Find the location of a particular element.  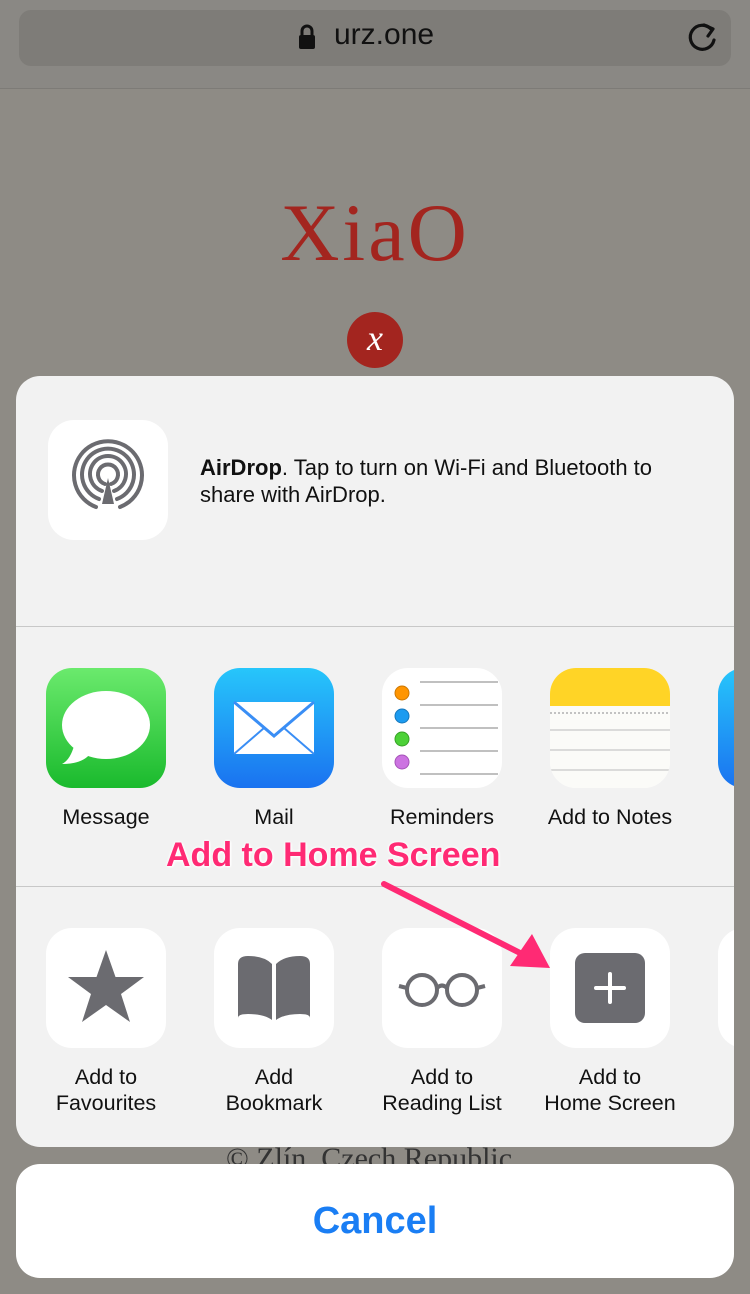

site-title: XiaO is located at coordinates (375, 232).